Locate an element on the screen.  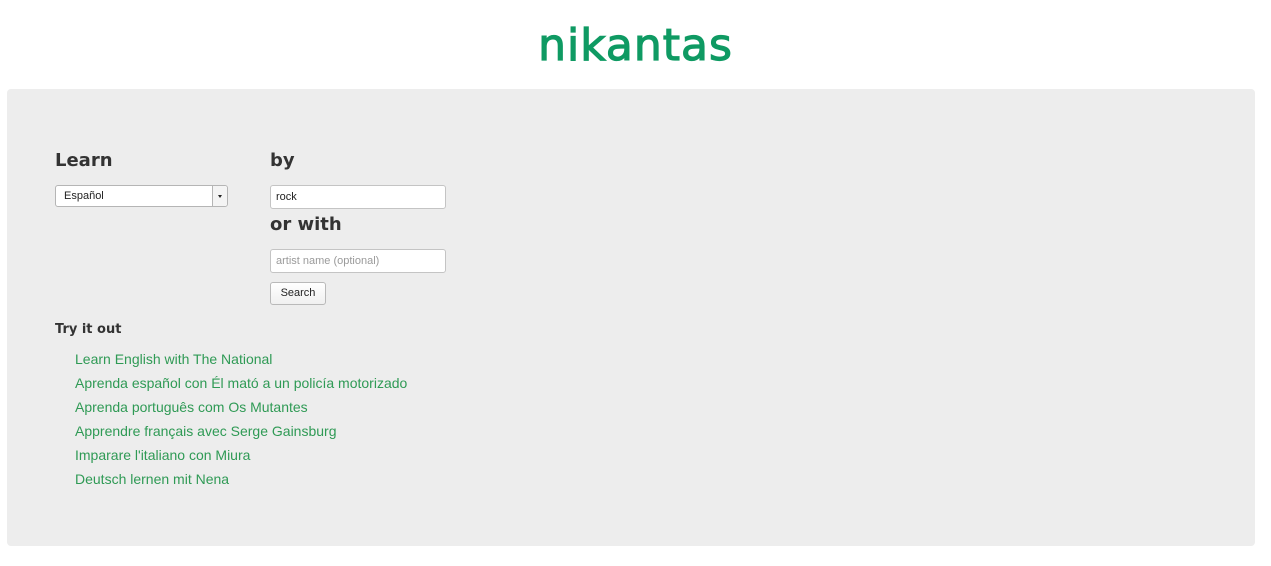
try-it-out-title: Try it out is located at coordinates (88, 329).